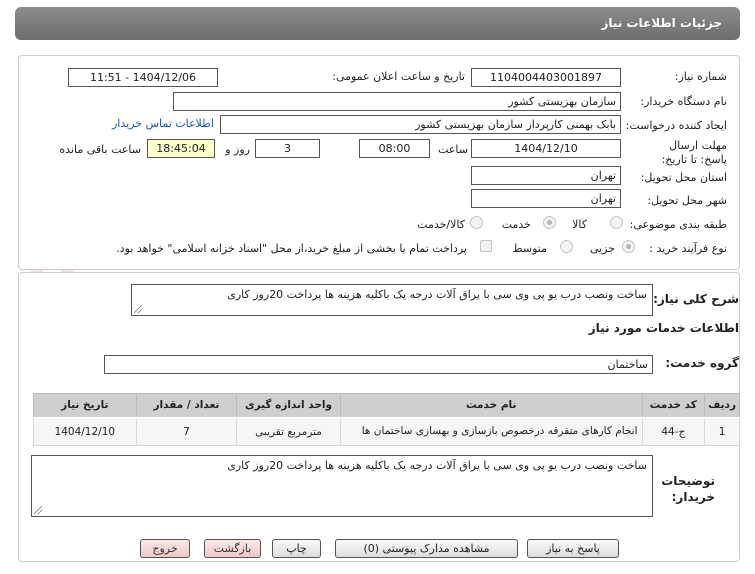  What do you see at coordinates (722, 431) in the screenshot?
I see `cell-row-number: 1` at bounding box center [722, 431].